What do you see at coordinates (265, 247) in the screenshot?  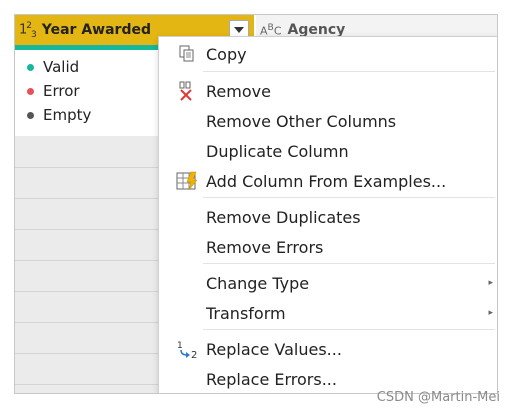 I see `menu-label: Remove Errors` at bounding box center [265, 247].